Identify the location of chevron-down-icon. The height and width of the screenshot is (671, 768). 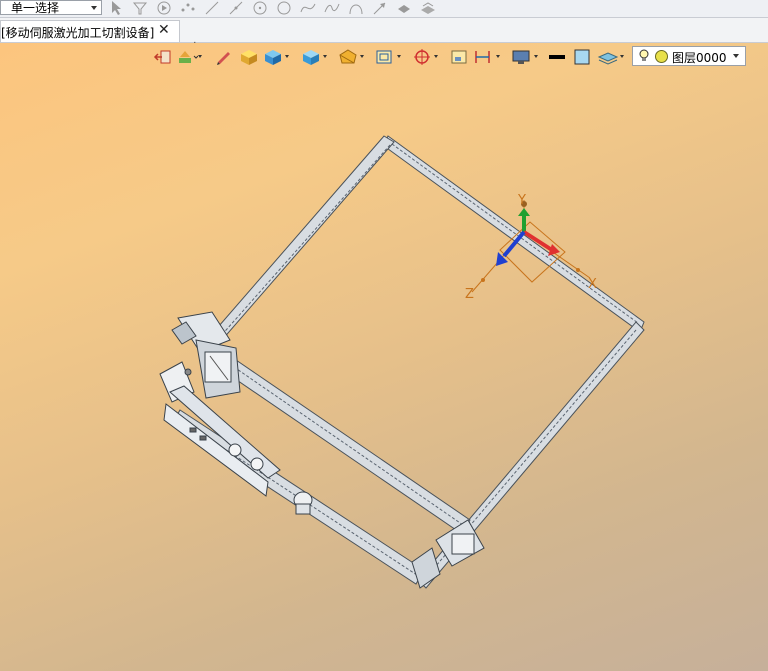
(94, 8).